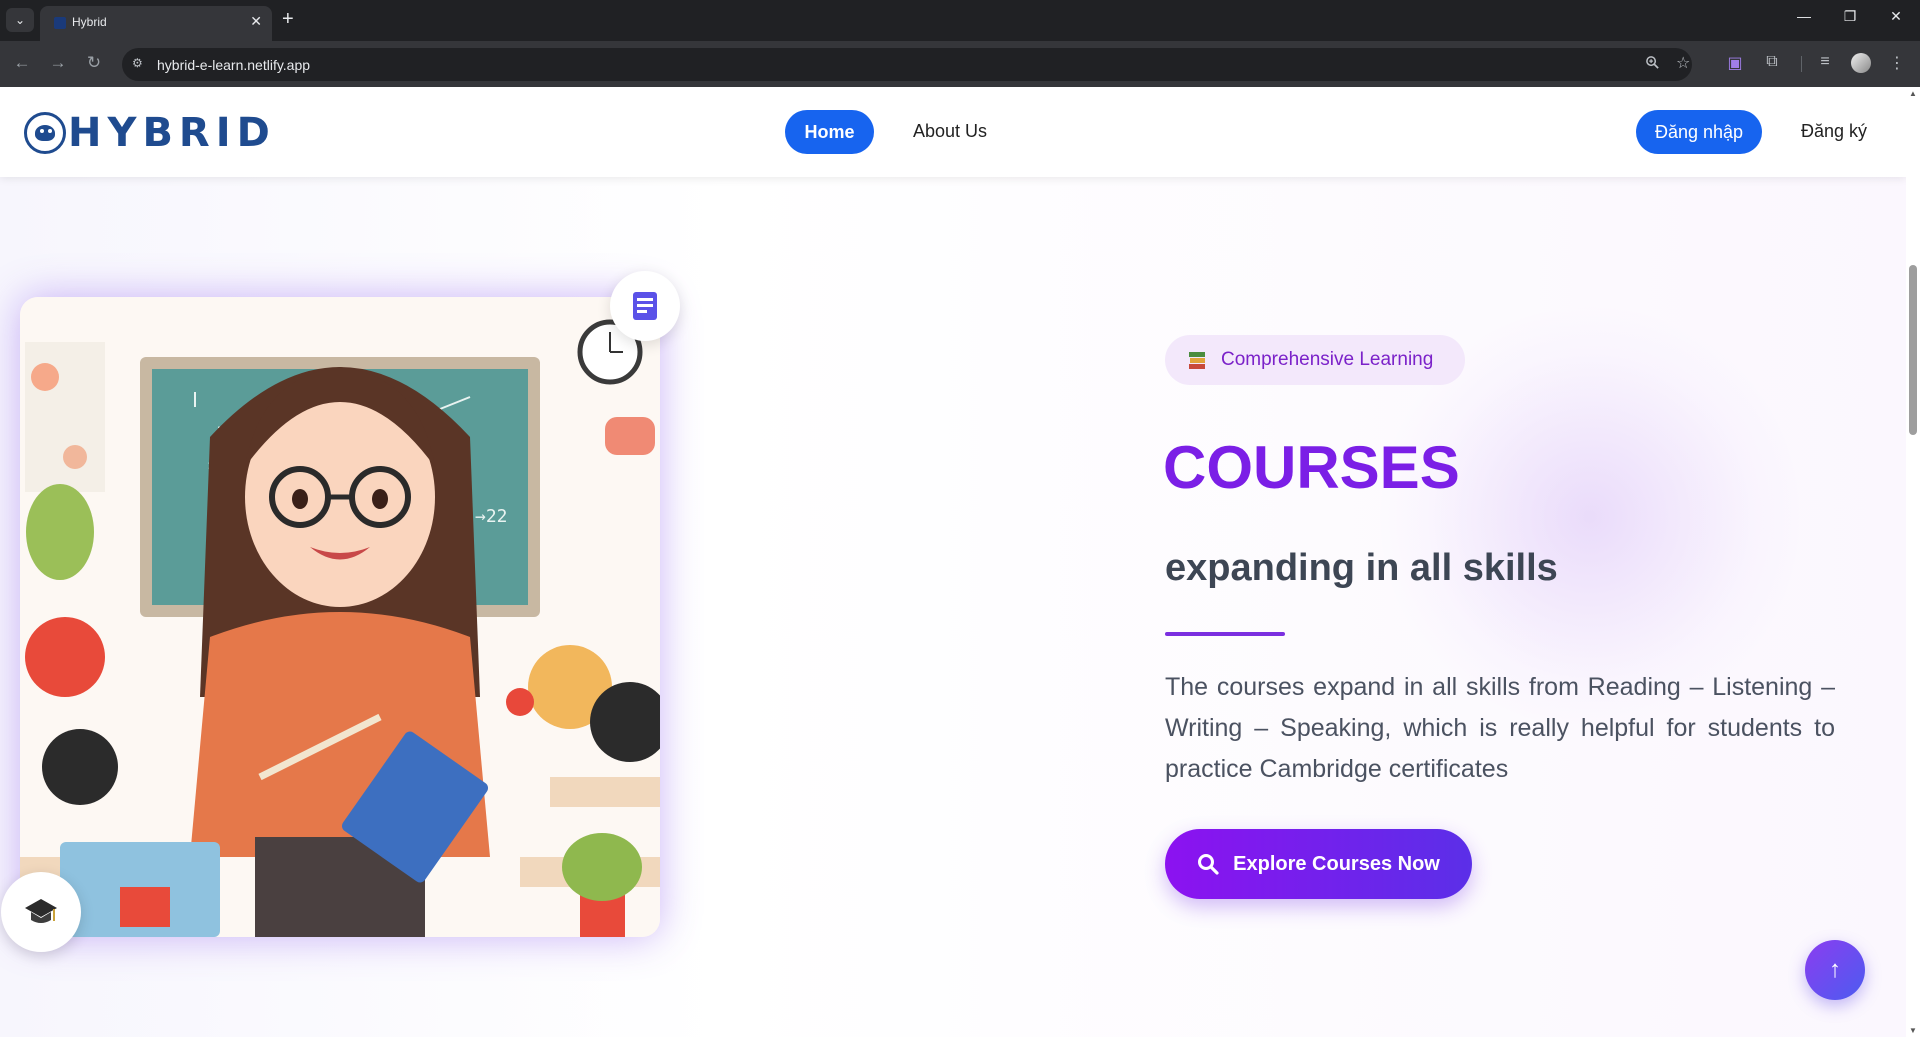 The height and width of the screenshot is (1037, 1920). What do you see at coordinates (1652, 64) in the screenshot?
I see `zoom-icon` at bounding box center [1652, 64].